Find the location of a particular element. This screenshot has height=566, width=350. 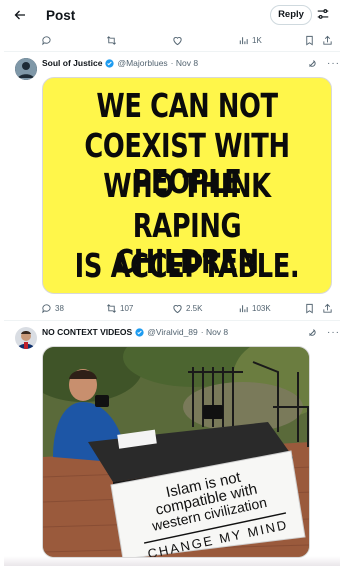

post-actions: 38 107 2.5K 103K is located at coordinates (172, 308).